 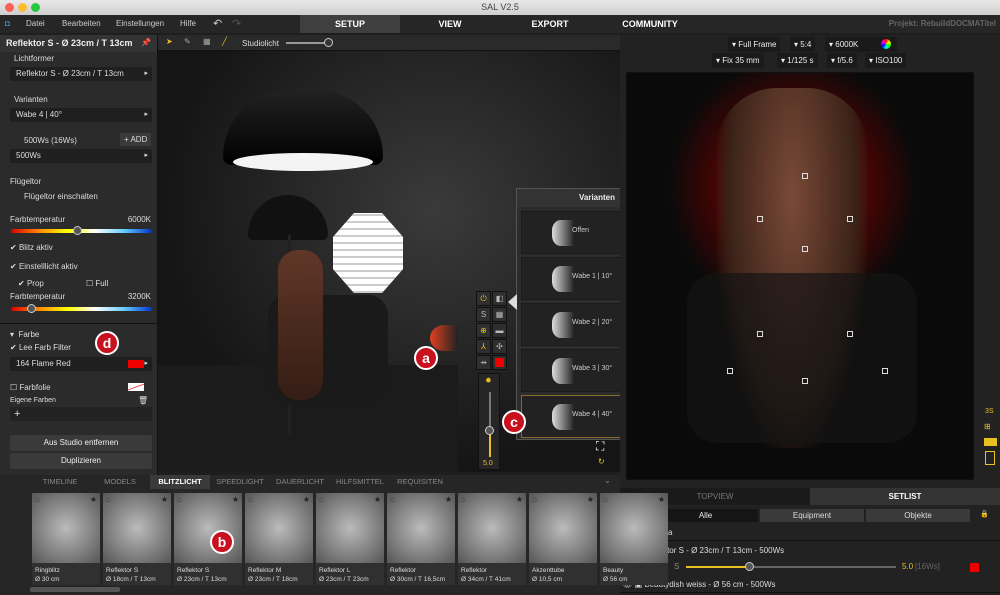 What do you see at coordinates (738, 60) in the screenshot?
I see `lens-select: ▾ Fix 35 mm` at bounding box center [738, 60].